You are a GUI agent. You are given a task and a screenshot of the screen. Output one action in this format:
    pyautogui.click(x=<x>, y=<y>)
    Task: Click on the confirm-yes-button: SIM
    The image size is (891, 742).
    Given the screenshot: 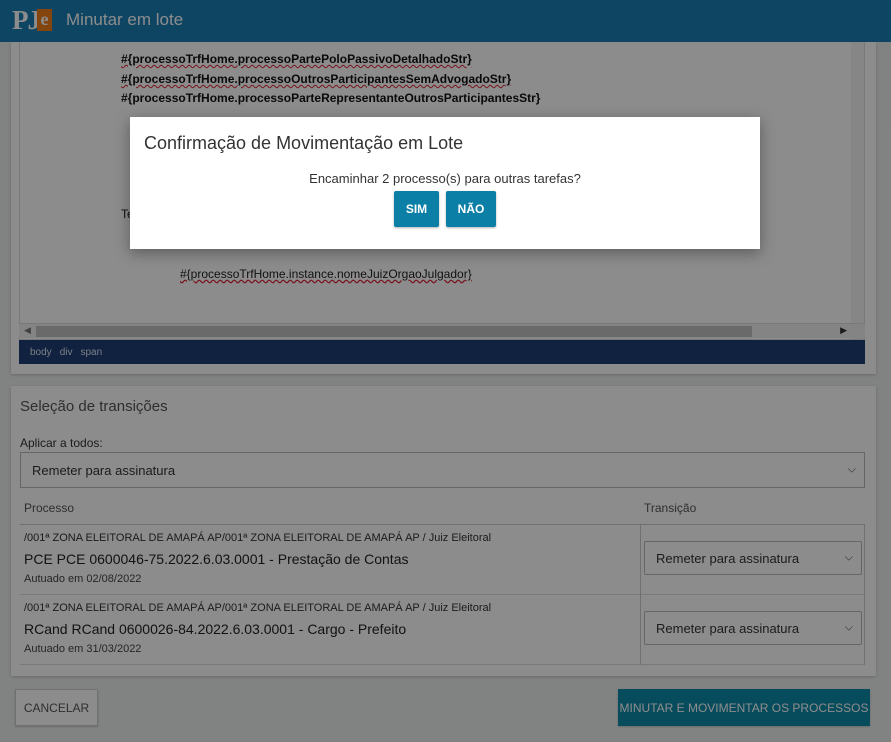 What is the action you would take?
    pyautogui.click(x=416, y=209)
    